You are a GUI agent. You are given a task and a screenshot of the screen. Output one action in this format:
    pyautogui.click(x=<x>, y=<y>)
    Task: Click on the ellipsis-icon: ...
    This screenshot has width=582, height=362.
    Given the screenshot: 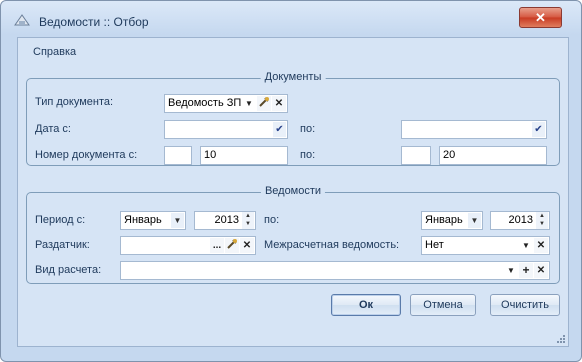 What is the action you would take?
    pyautogui.click(x=217, y=245)
    